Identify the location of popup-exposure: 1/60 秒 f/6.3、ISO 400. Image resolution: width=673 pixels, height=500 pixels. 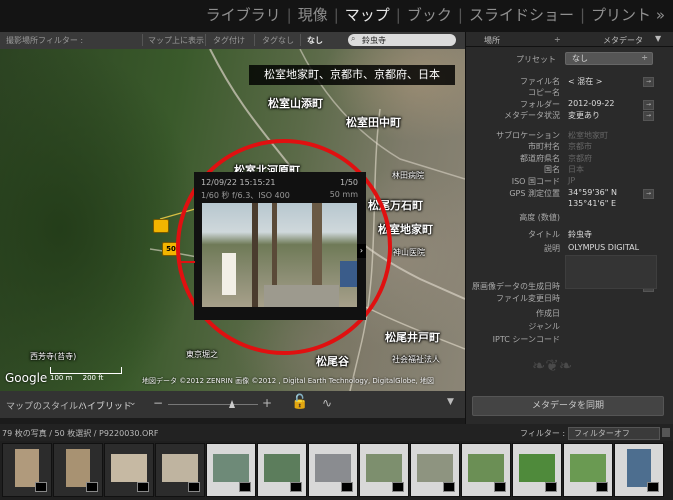
(245, 195).